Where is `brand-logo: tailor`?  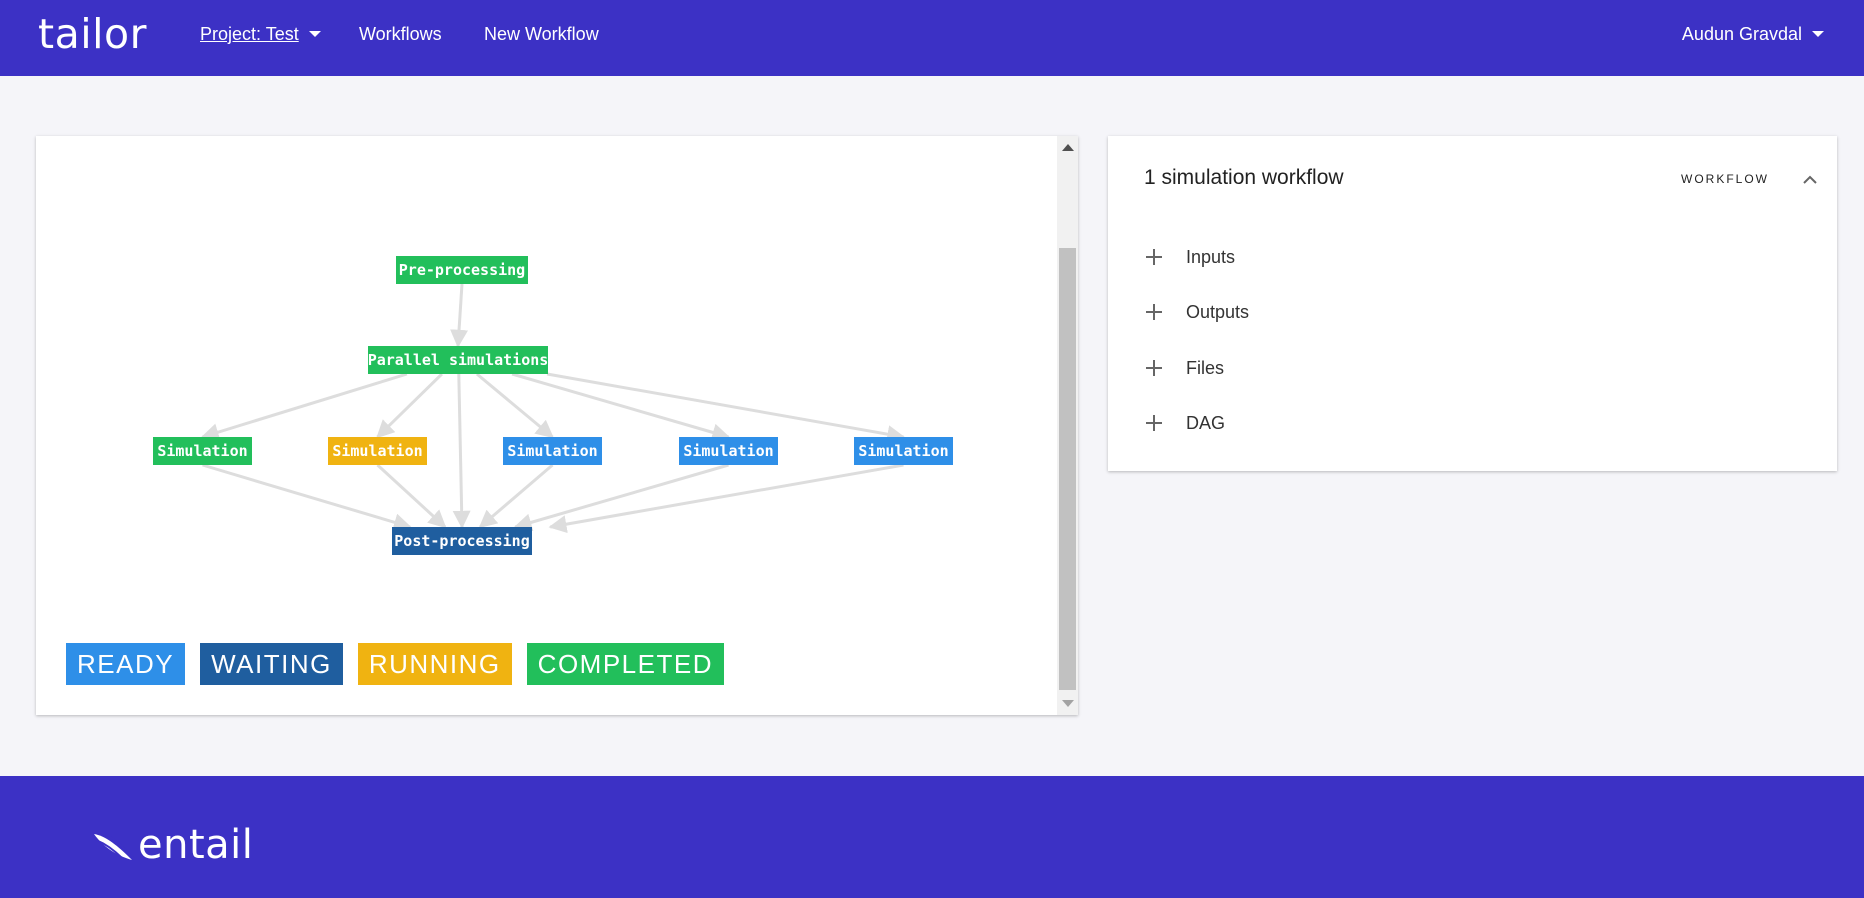 brand-logo: tailor is located at coordinates (92, 34).